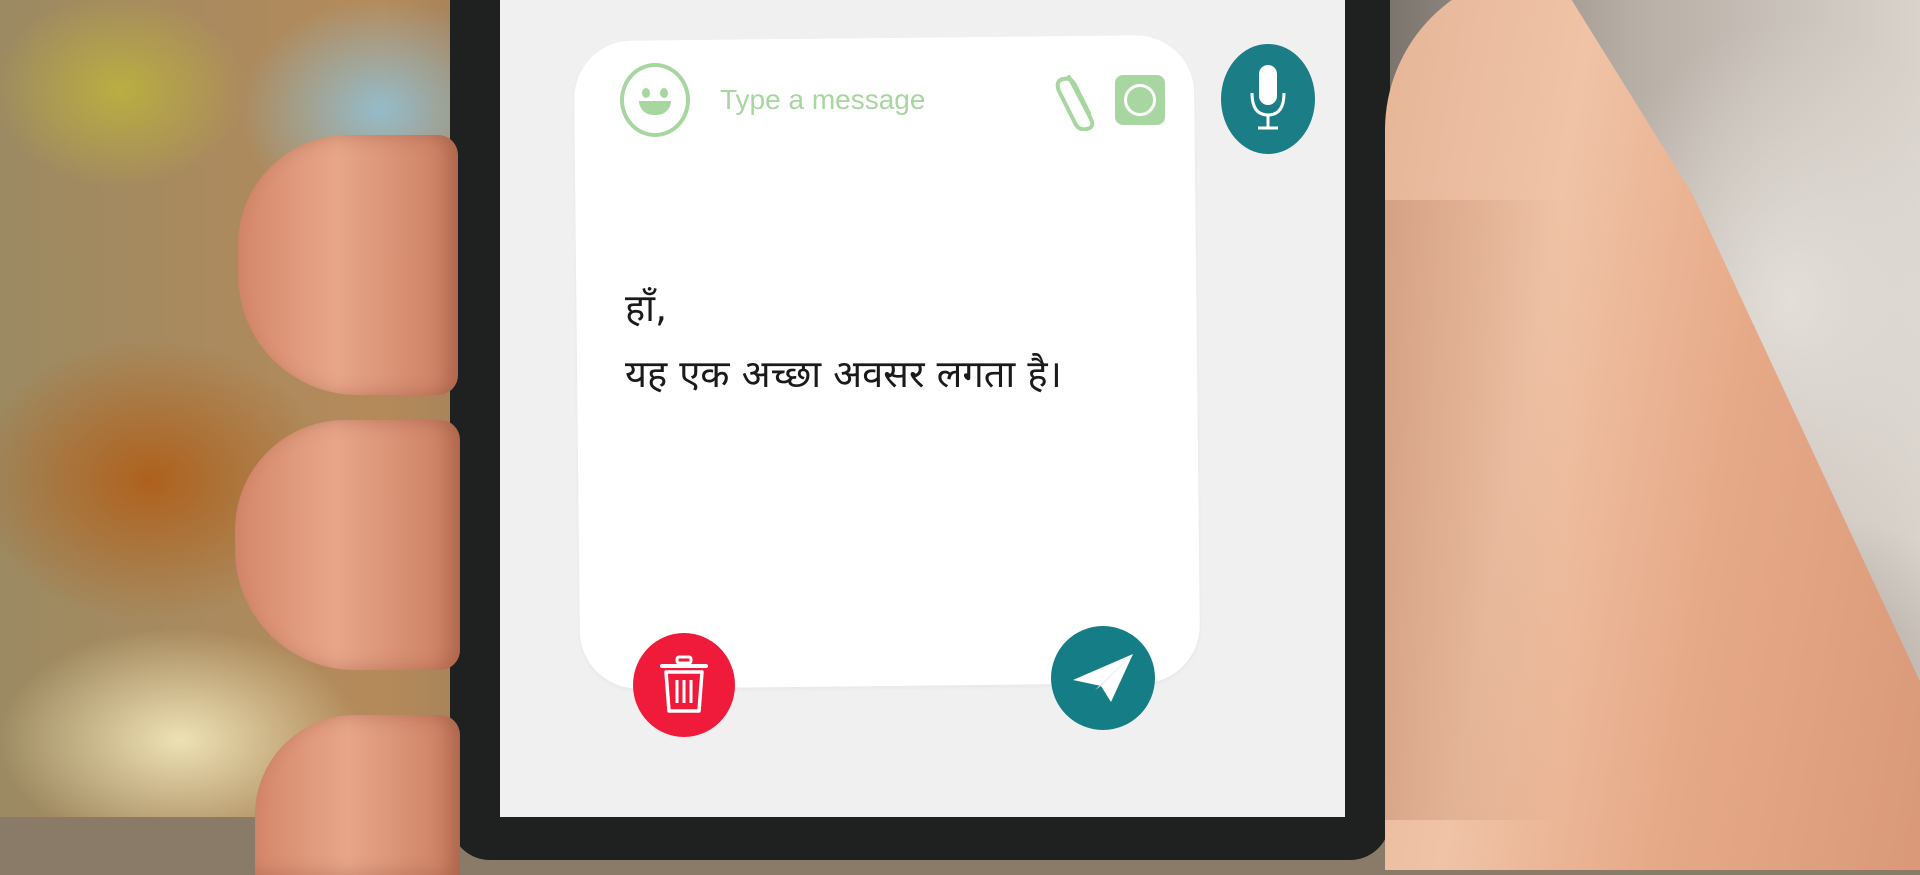  Describe the element at coordinates (655, 100) in the screenshot. I see `smiley-face-icon` at that location.